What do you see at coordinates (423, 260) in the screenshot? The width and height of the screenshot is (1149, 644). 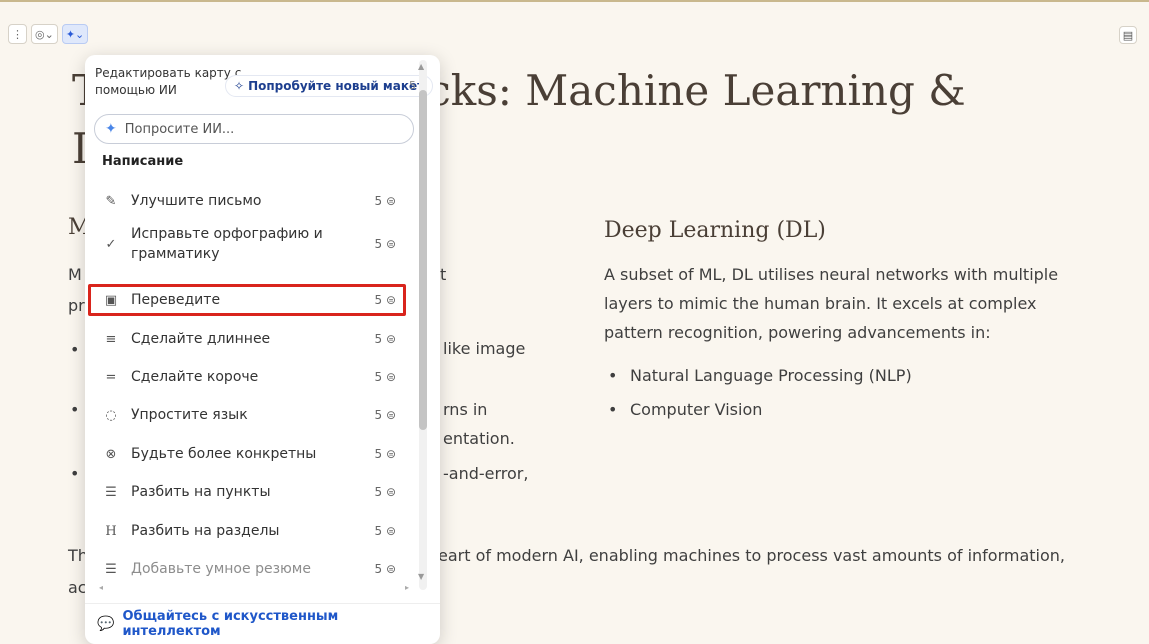 I see `scrollbar-thumb` at bounding box center [423, 260].